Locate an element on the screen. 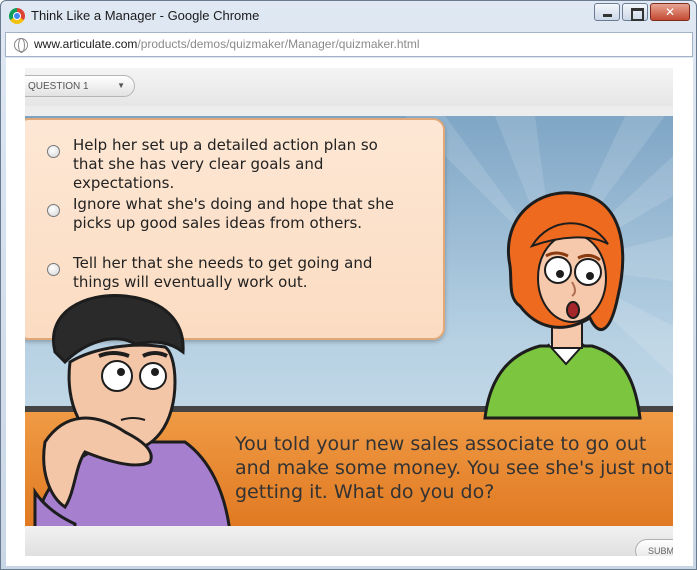 This screenshot has width=697, height=570. title-bar: Think Like a Manager - Google Chrome is located at coordinates (348, 16).